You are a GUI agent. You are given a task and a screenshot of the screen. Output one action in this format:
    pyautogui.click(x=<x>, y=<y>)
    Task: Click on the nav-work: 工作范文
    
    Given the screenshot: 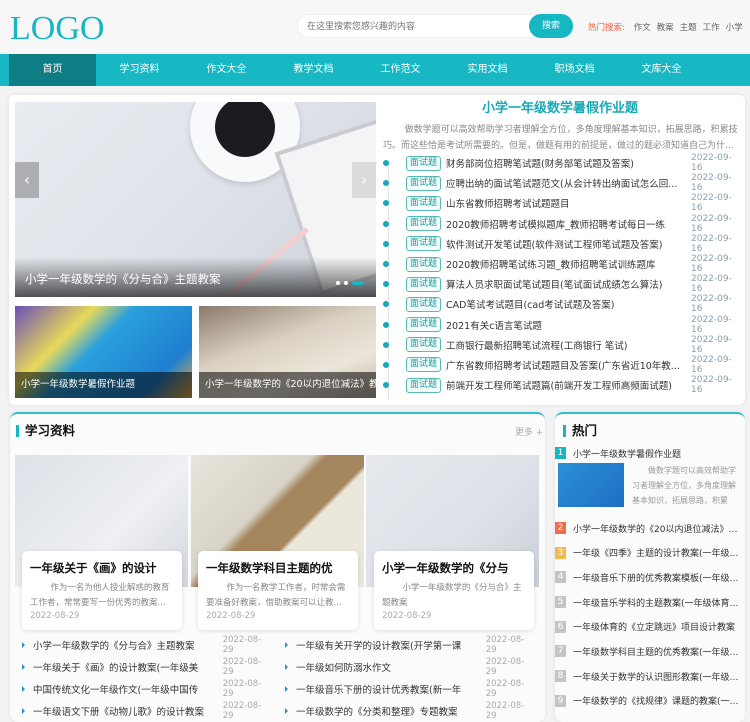 What is the action you would take?
    pyautogui.click(x=400, y=70)
    